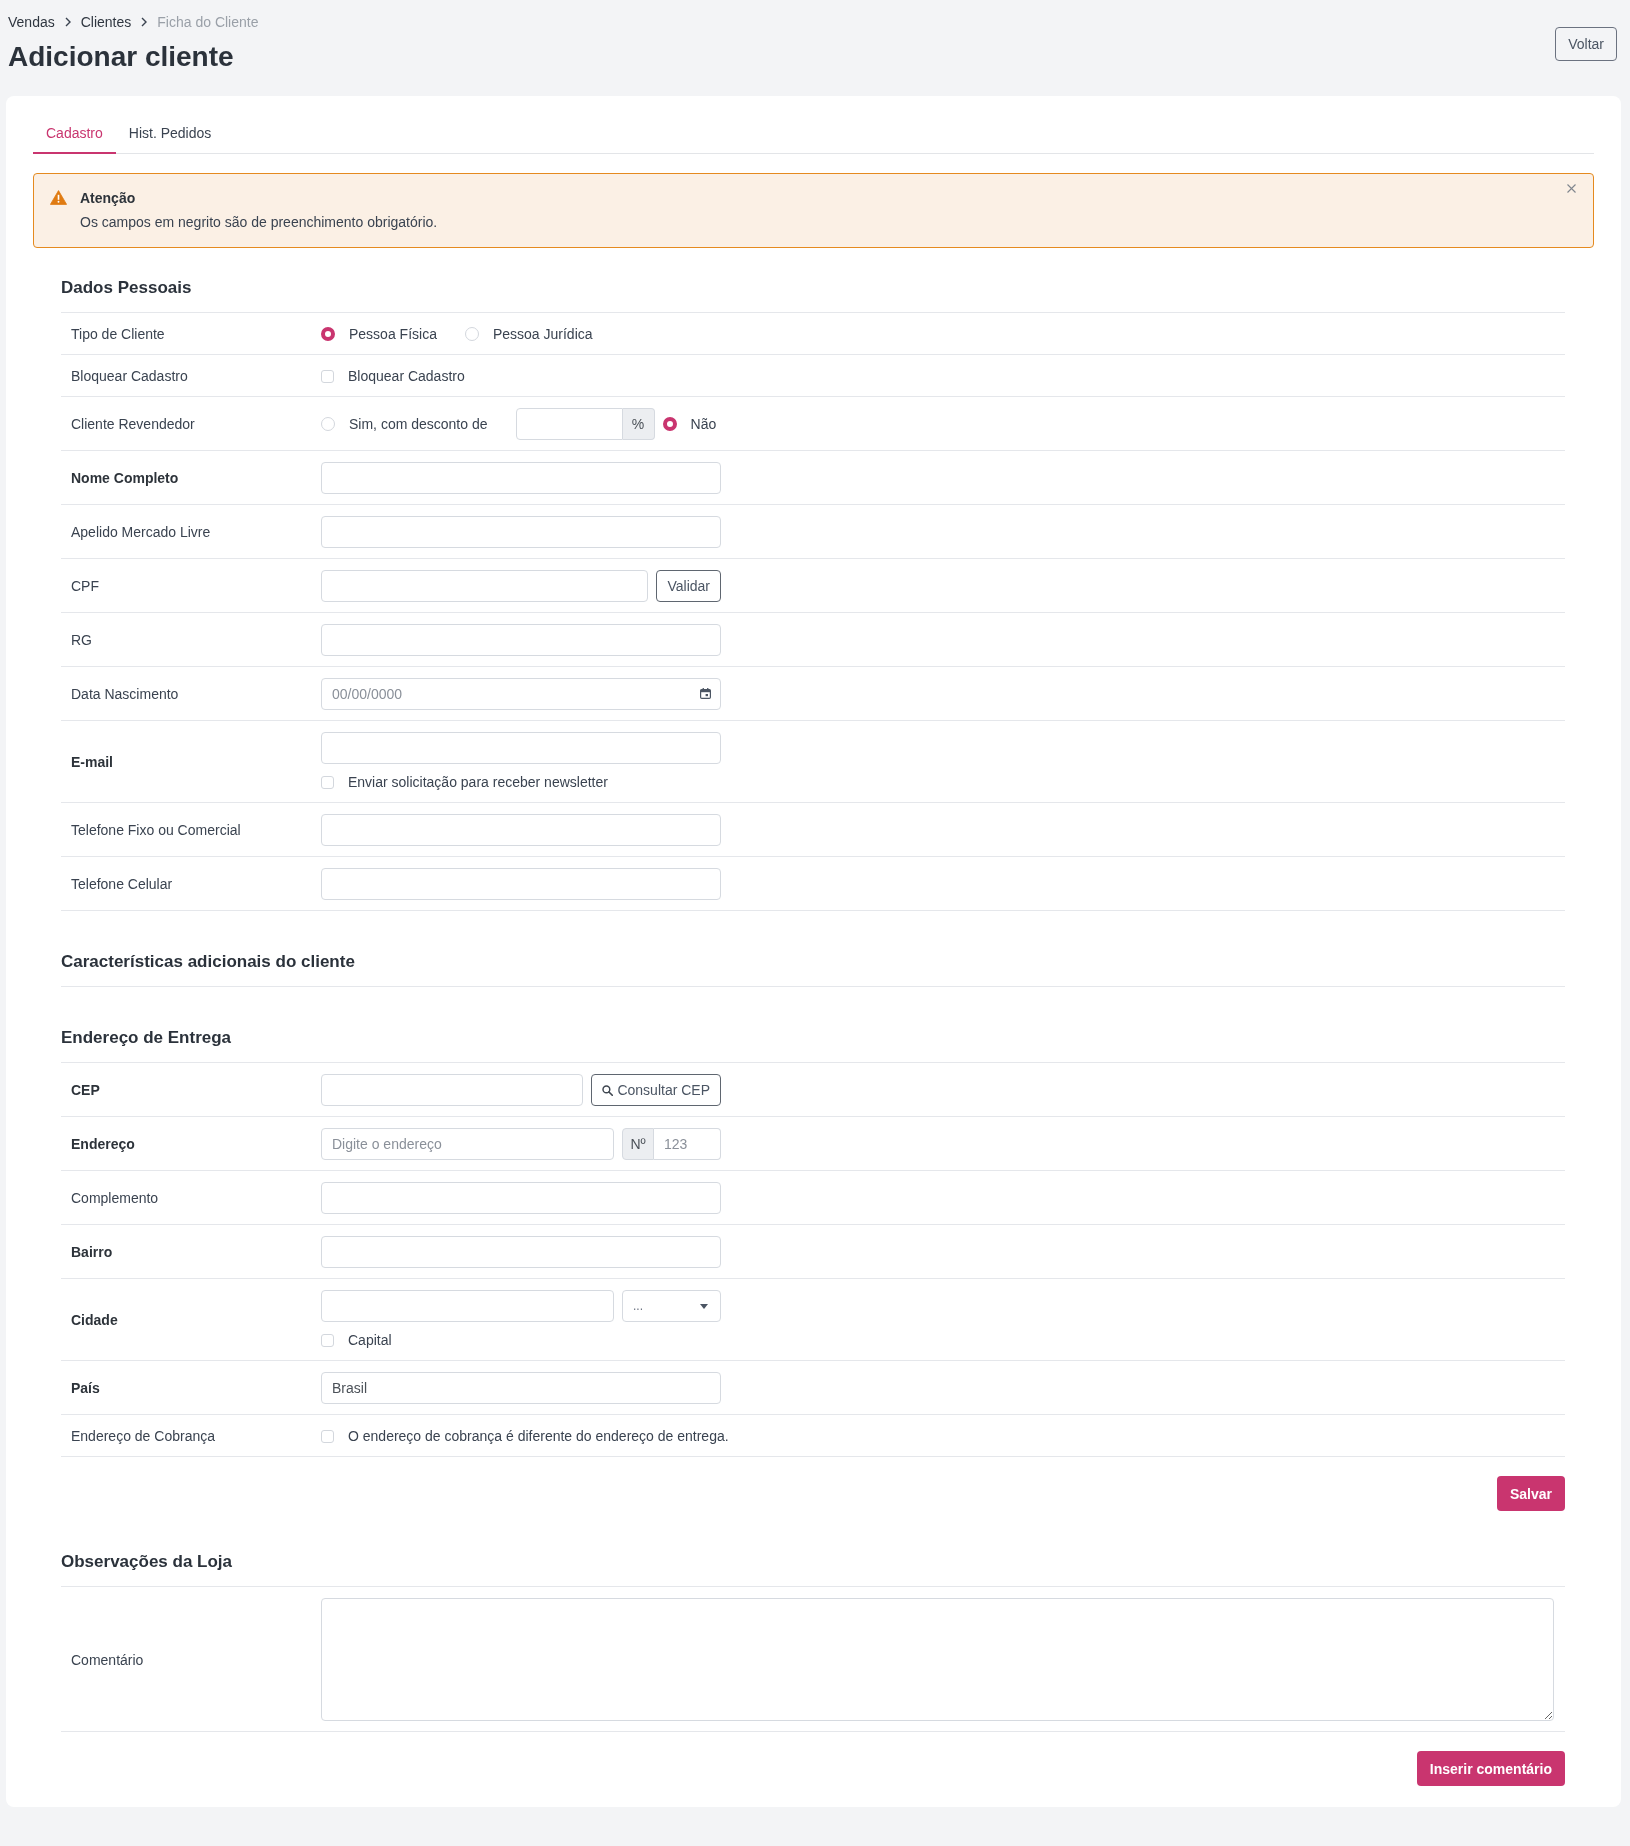 This screenshot has height=1846, width=1630. Describe the element at coordinates (704, 1306) in the screenshot. I see `caret-down-icon` at that location.